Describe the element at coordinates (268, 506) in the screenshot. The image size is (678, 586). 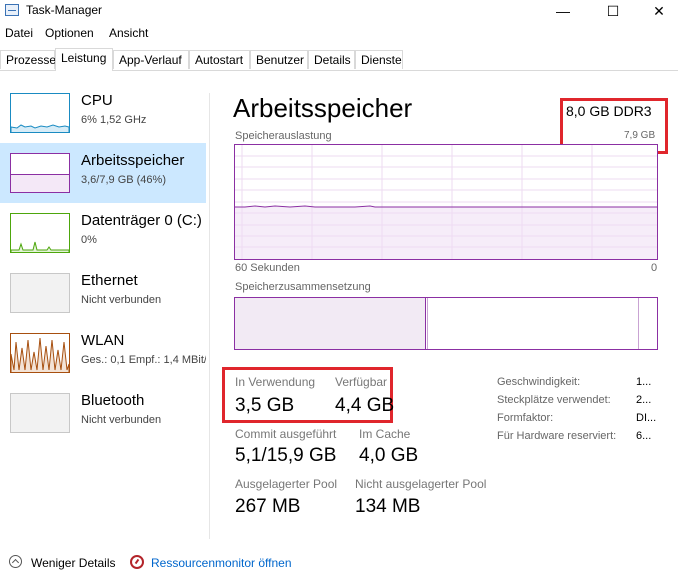
I see `paged-pool-value: 267 MB` at that location.